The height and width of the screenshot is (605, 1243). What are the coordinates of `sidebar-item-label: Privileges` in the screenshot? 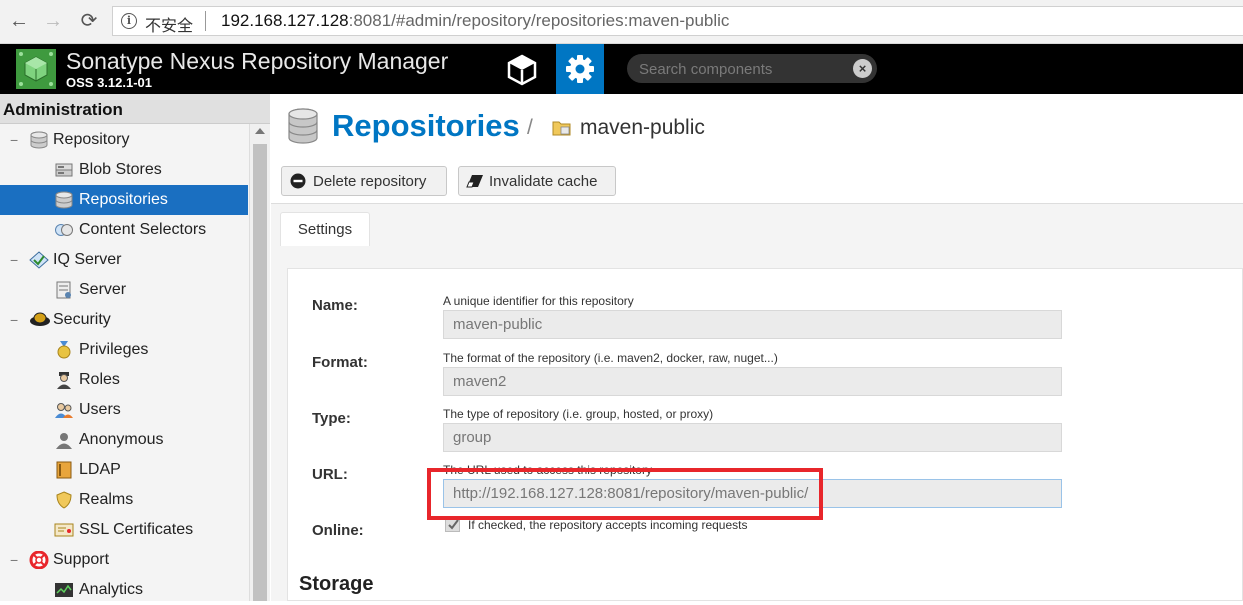 It's located at (114, 349).